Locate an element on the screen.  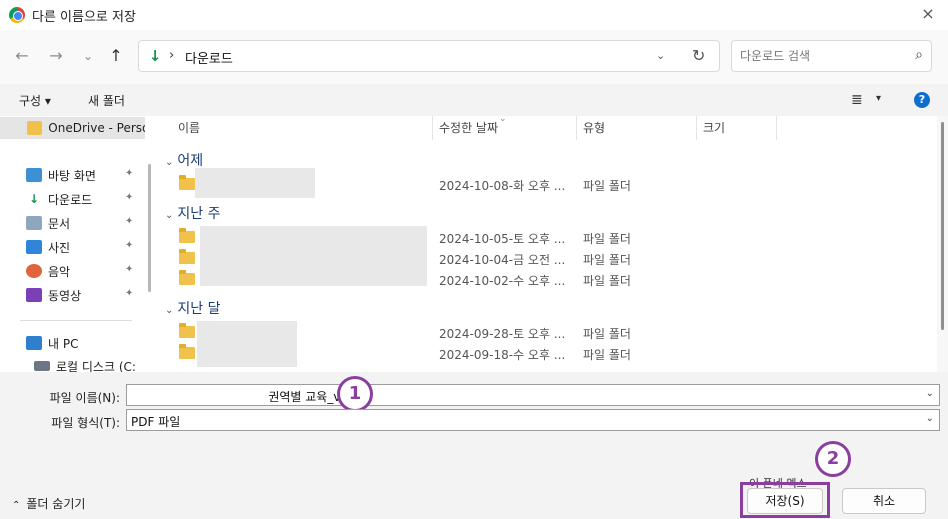
filename-field: 권역별 교육_v1.0 ⌄ is located at coordinates (533, 395).